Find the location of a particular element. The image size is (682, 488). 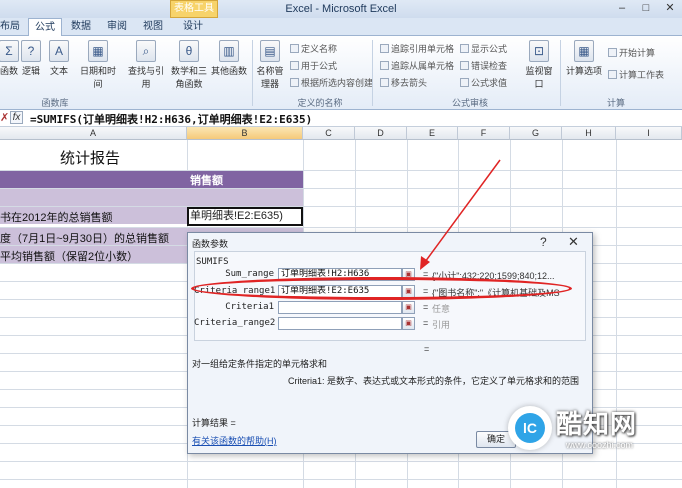

remove-arrows-button: 移去箭头 is located at coordinates (403, 82).